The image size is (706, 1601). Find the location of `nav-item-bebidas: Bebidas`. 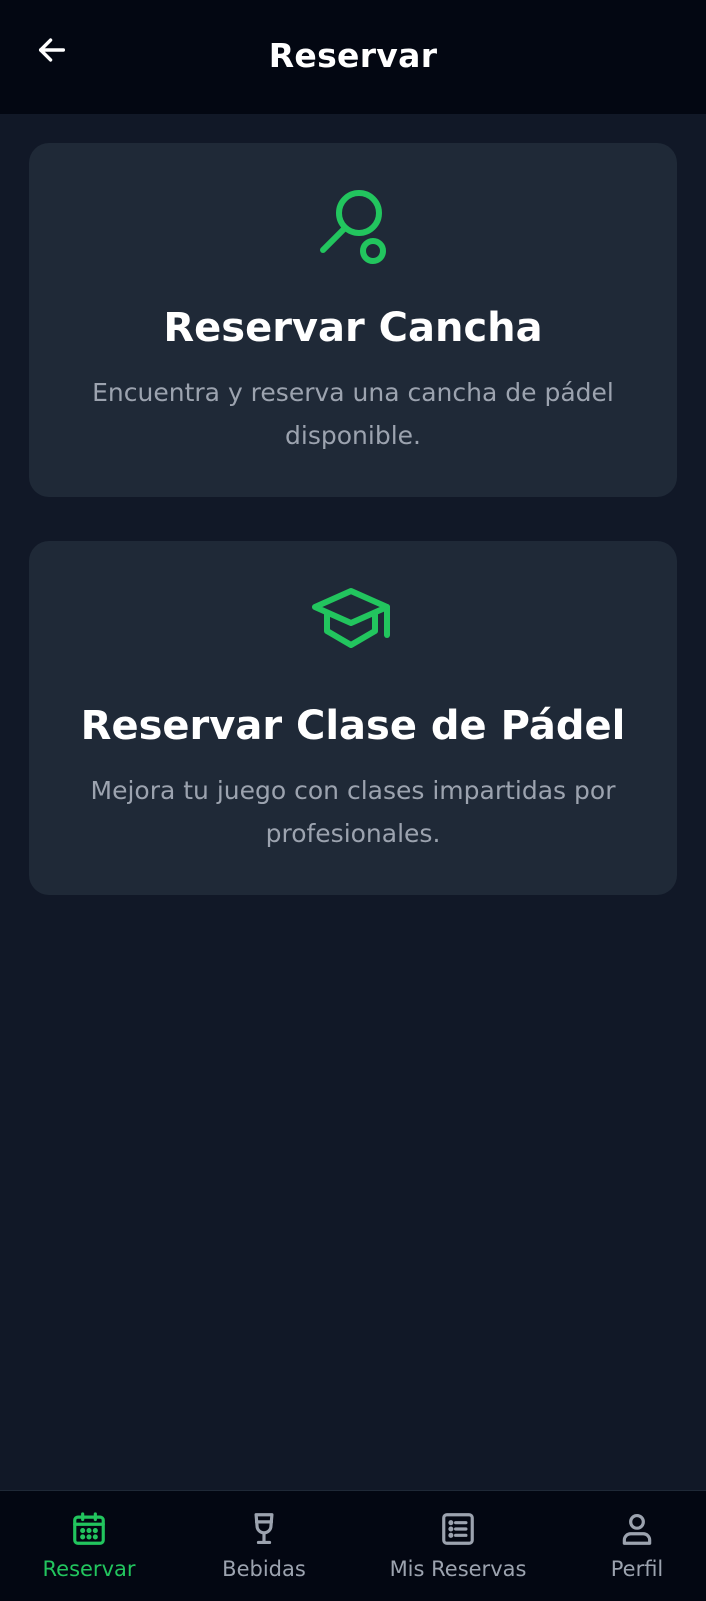

nav-item-bebidas: Bebidas is located at coordinates (264, 1546).